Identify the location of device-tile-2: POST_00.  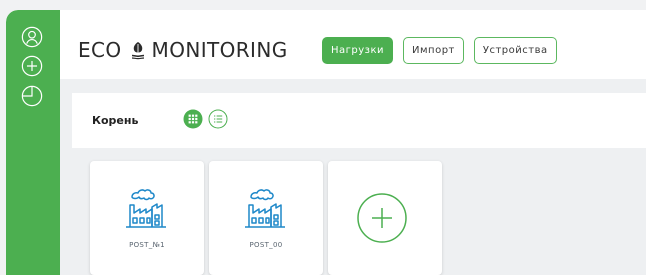
(266, 218).